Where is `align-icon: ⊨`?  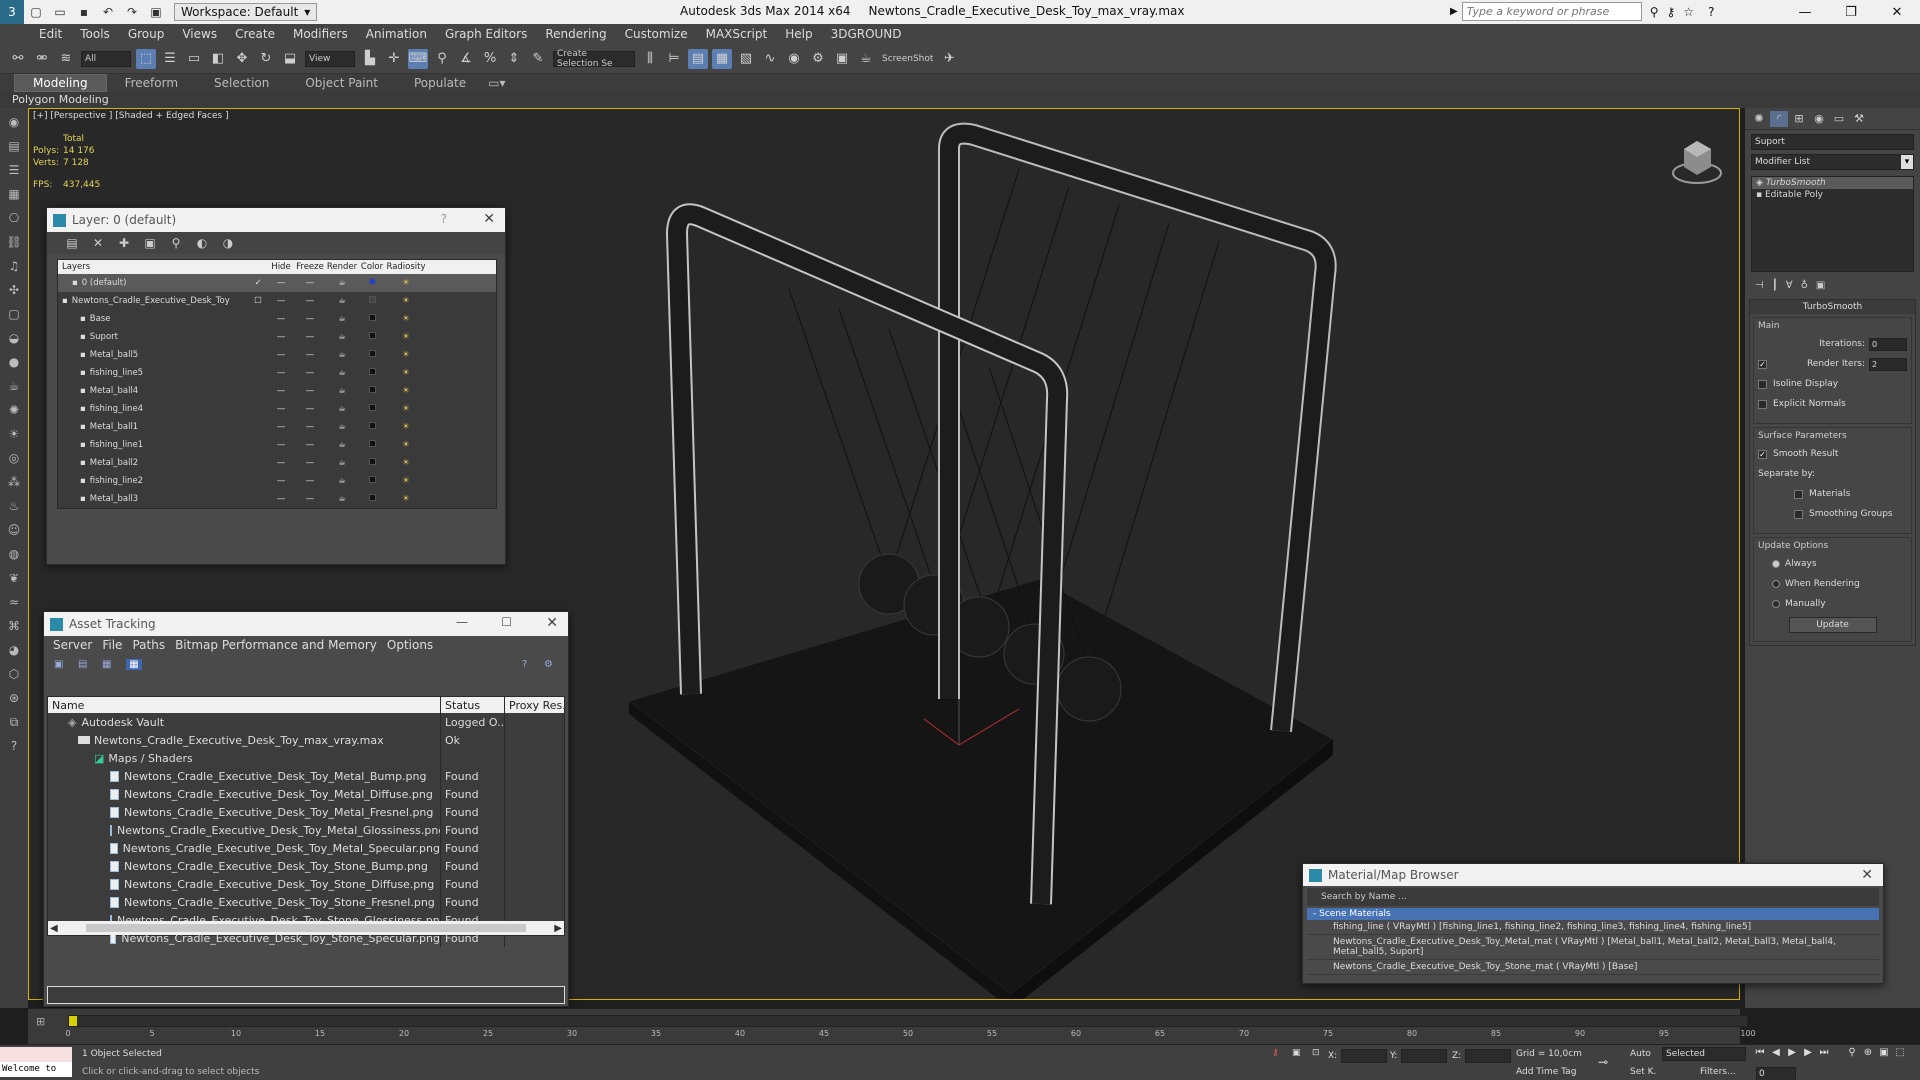 align-icon: ⊨ is located at coordinates (674, 59).